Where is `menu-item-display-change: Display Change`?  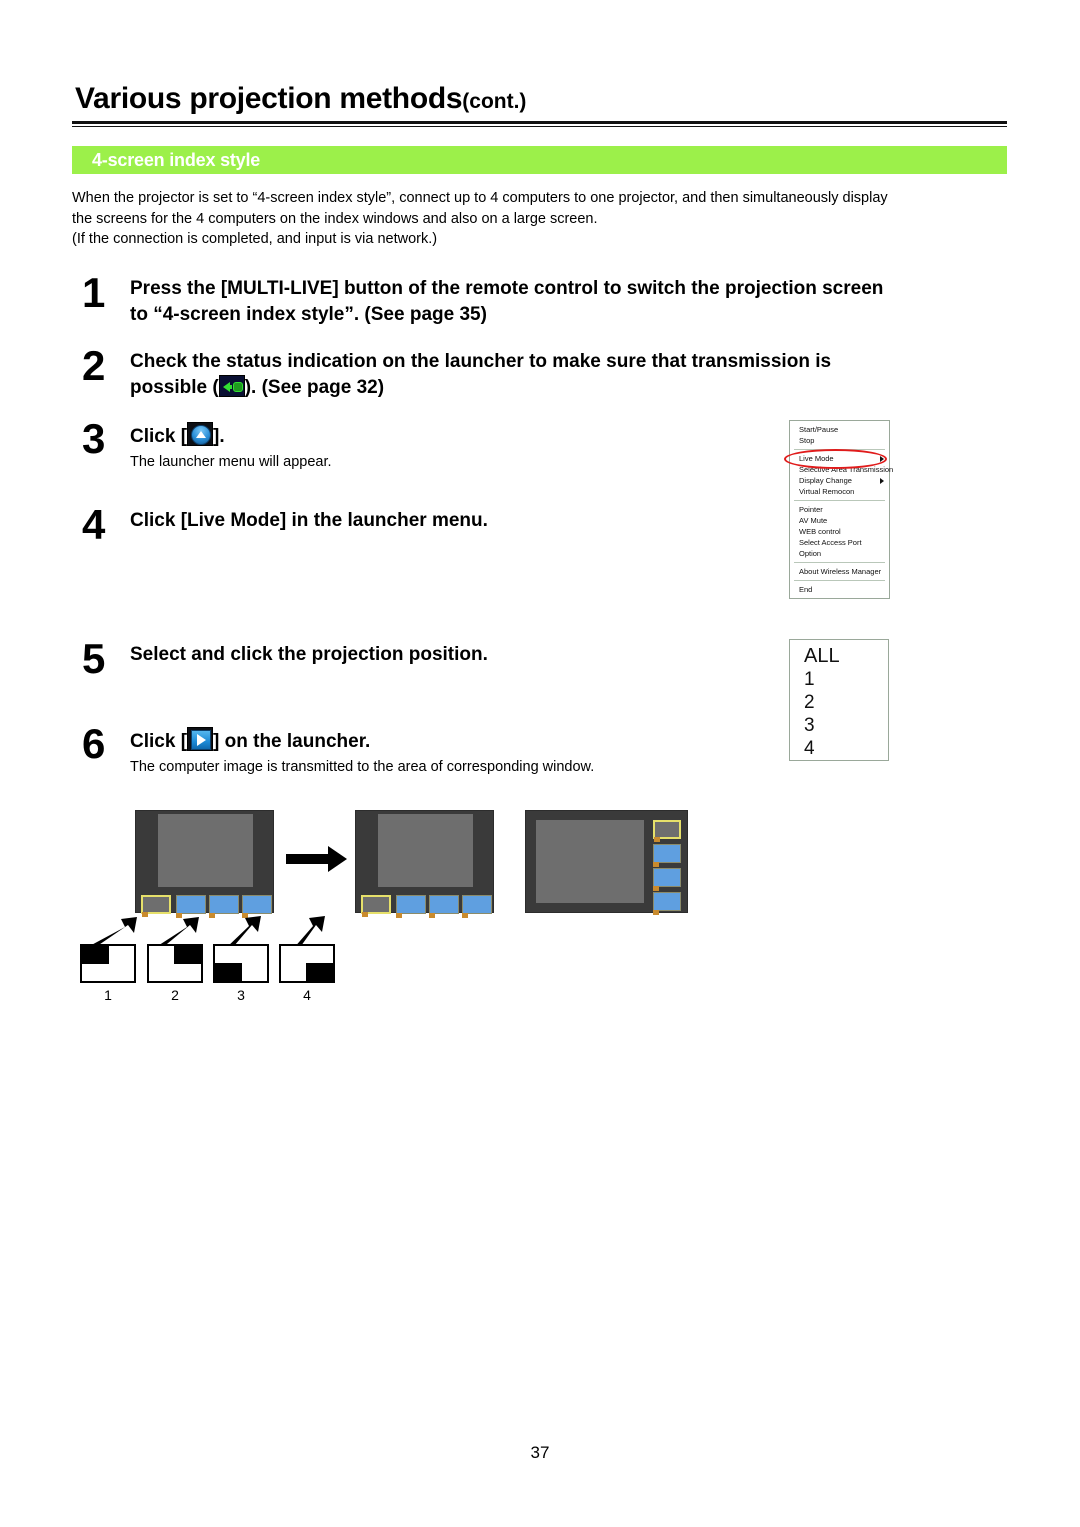 menu-item-display-change: Display Change is located at coordinates (839, 480).